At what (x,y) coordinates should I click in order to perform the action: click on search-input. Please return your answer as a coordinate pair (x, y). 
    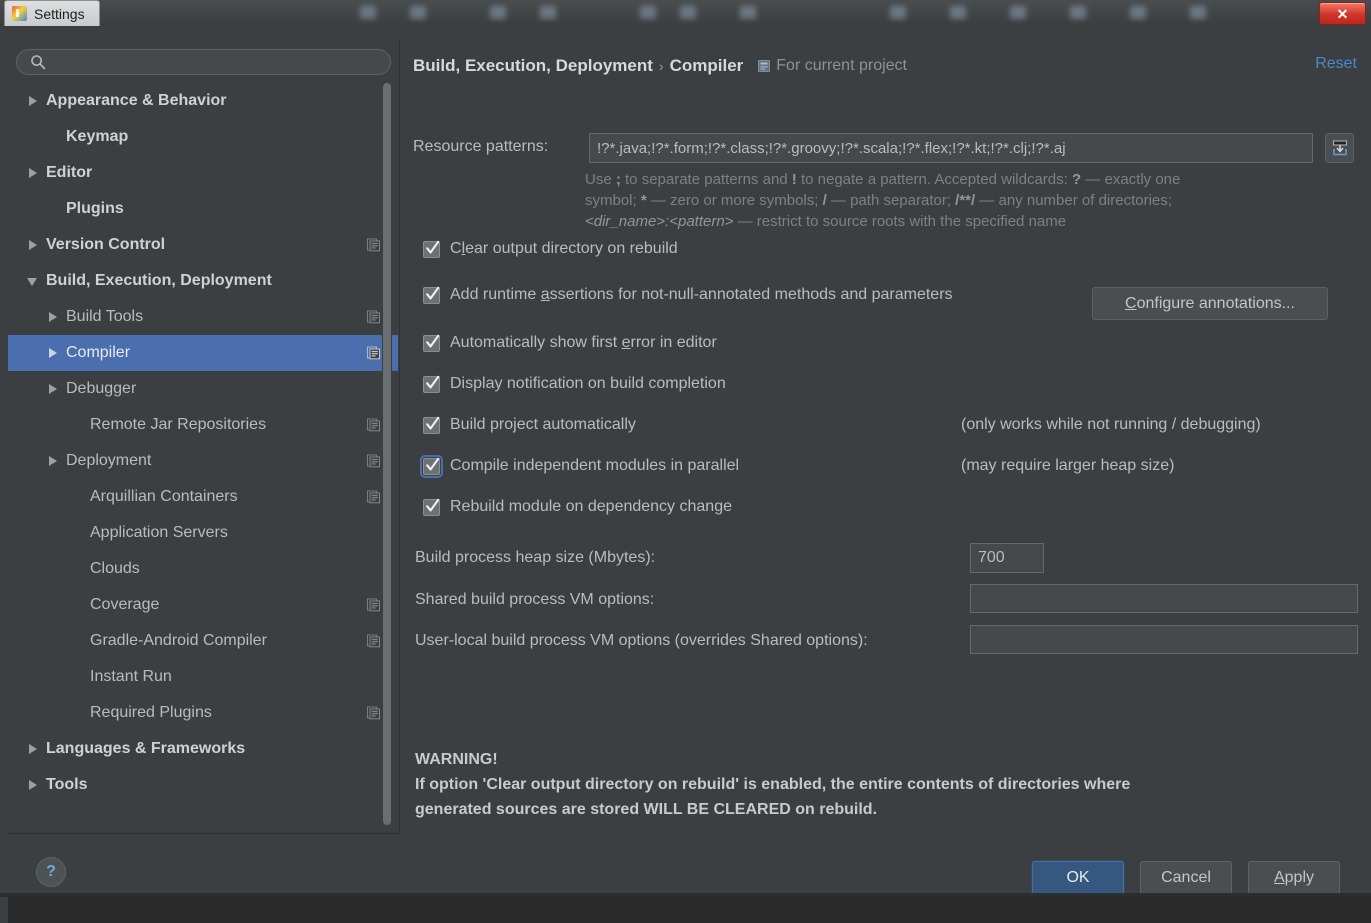
    Looking at the image, I should click on (203, 62).